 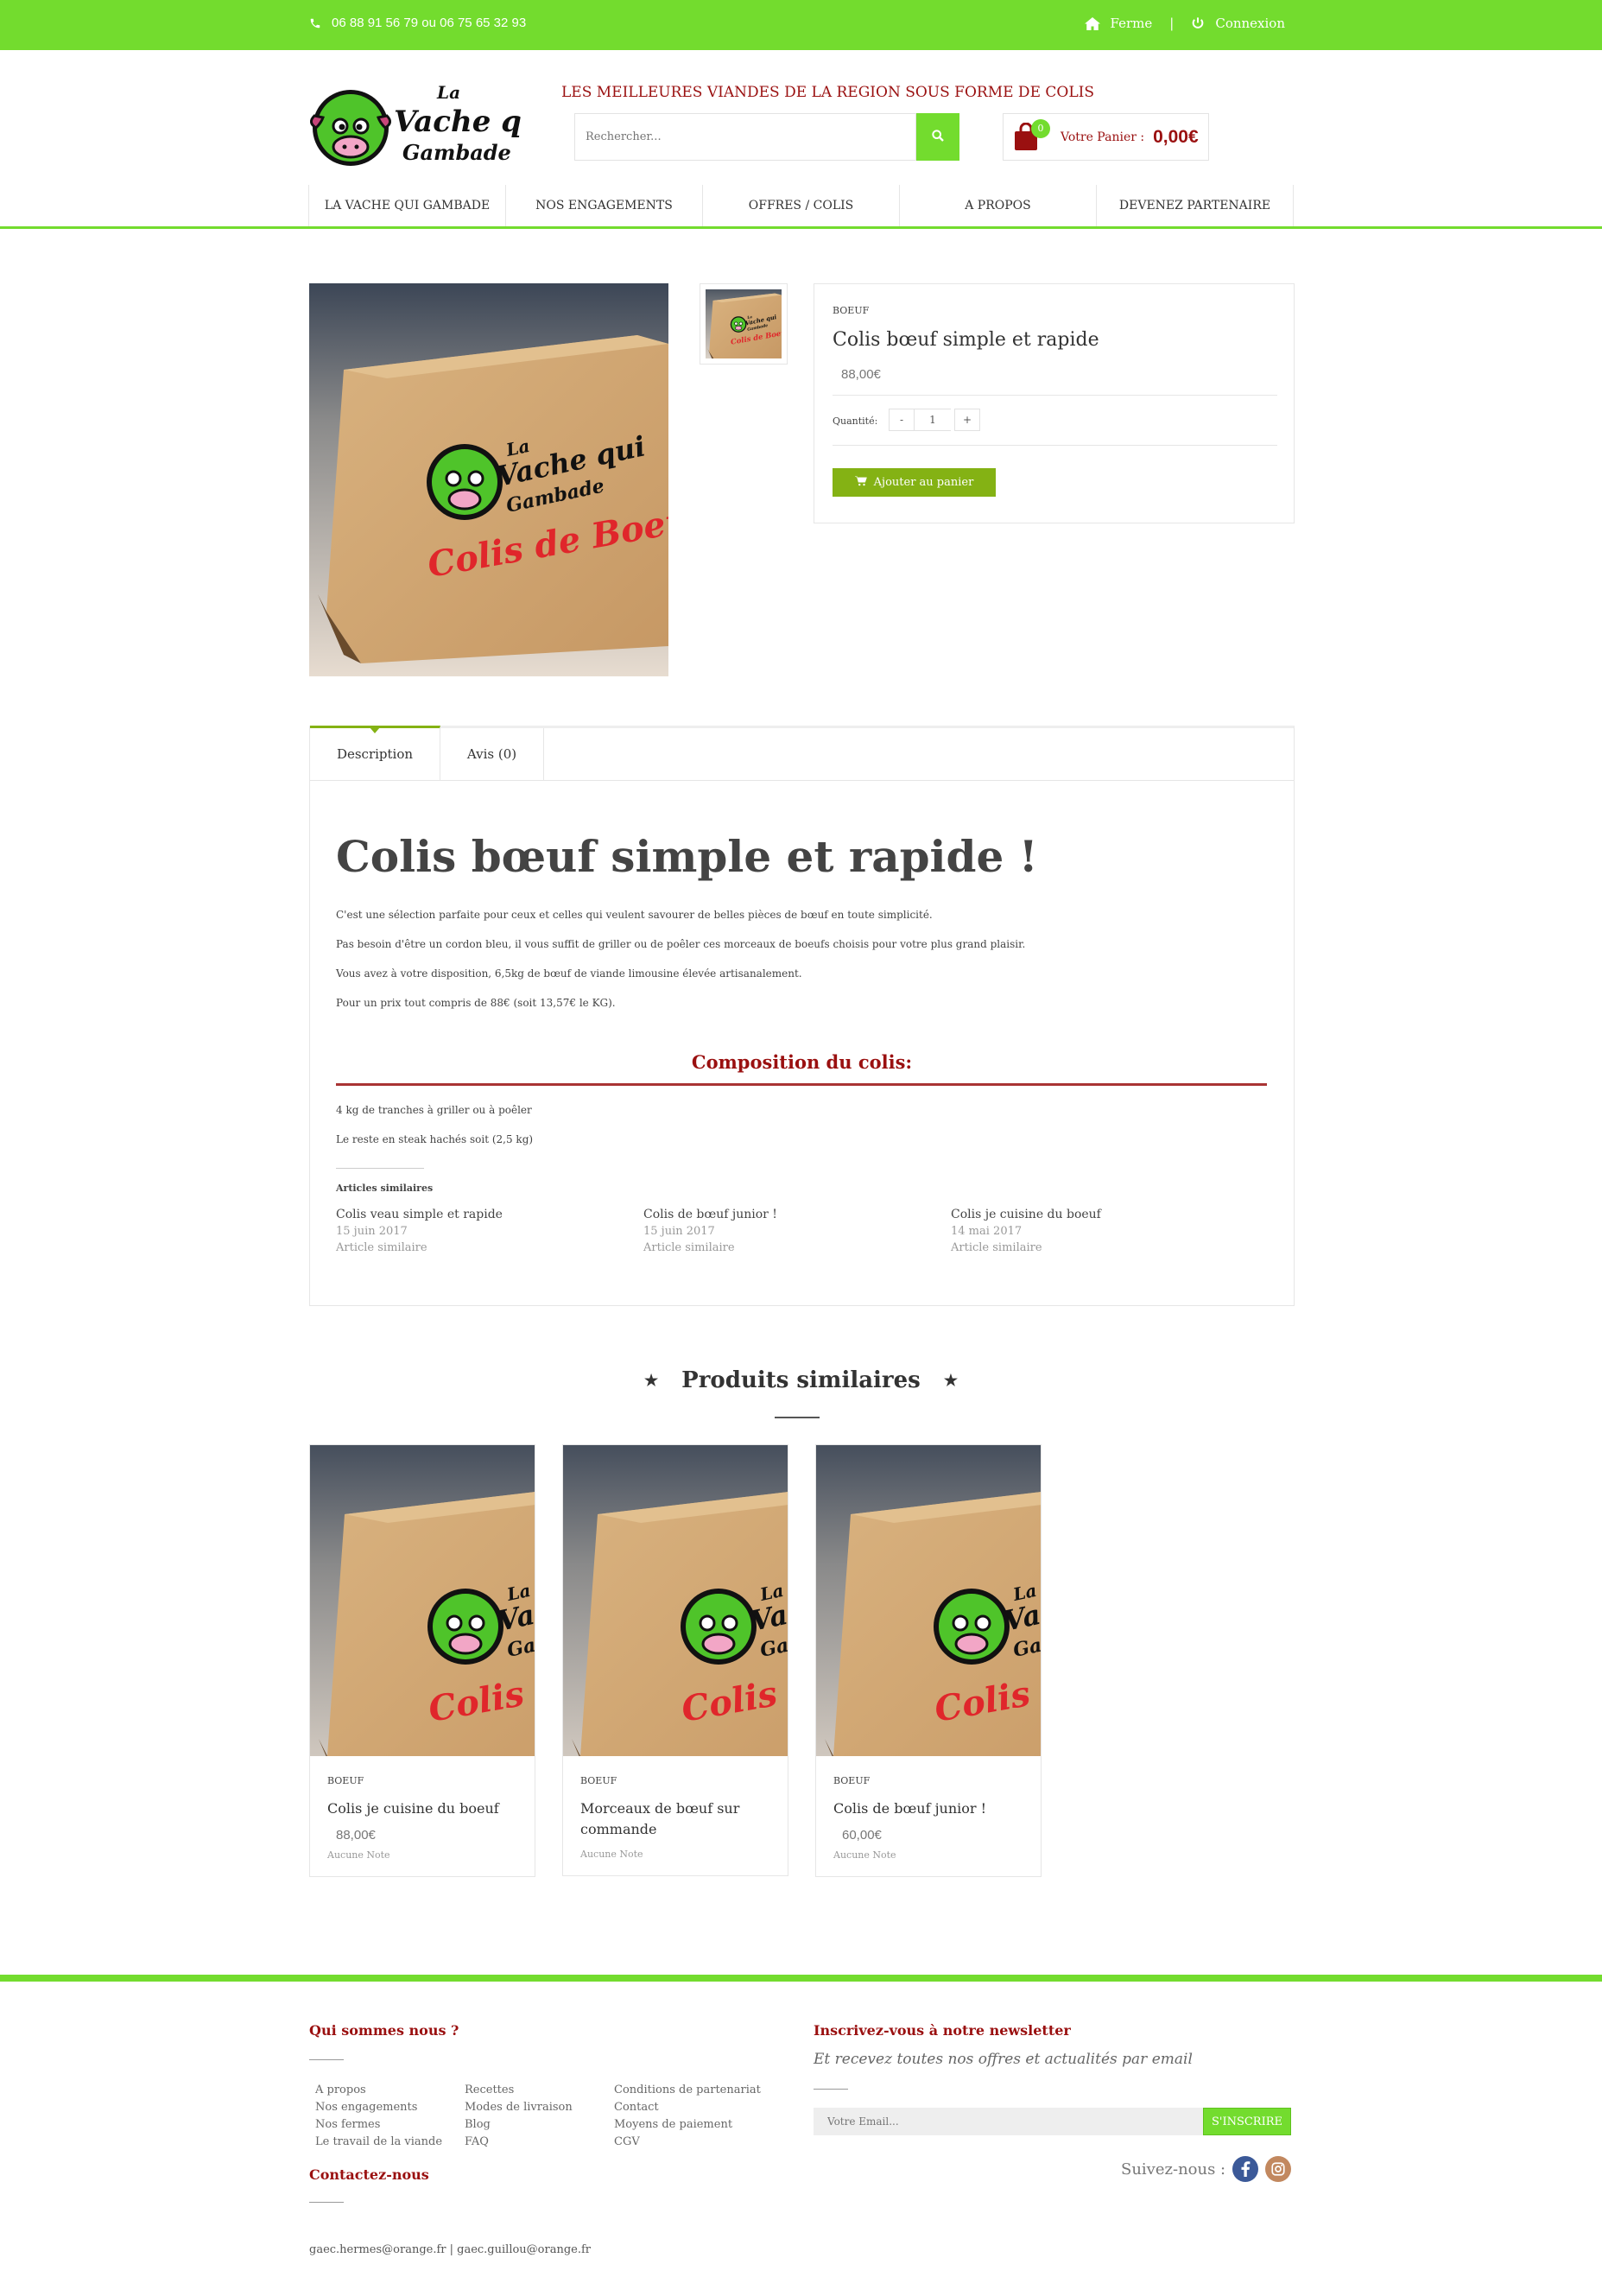 What do you see at coordinates (1040, 128) in the screenshot?
I see `cart-count-badge: 0` at bounding box center [1040, 128].